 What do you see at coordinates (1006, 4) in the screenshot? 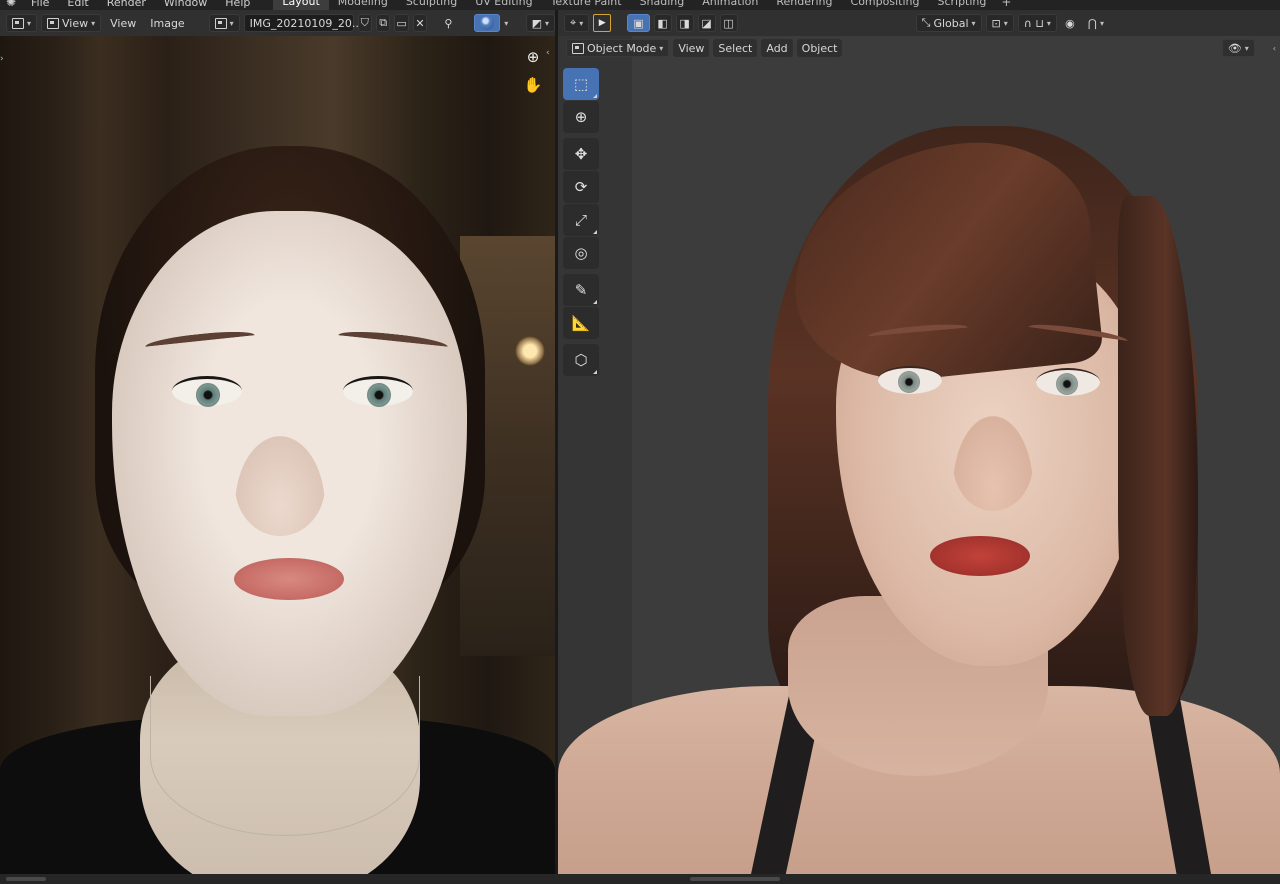
I see `plus-icon: +` at bounding box center [1006, 4].